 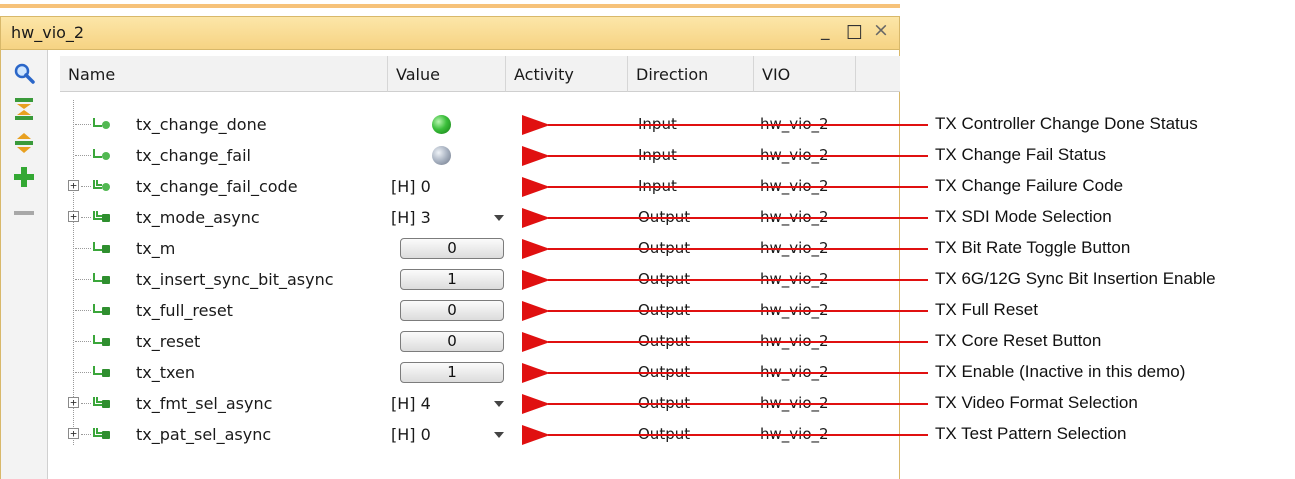 What do you see at coordinates (24, 109) in the screenshot?
I see `collapse-all-icon` at bounding box center [24, 109].